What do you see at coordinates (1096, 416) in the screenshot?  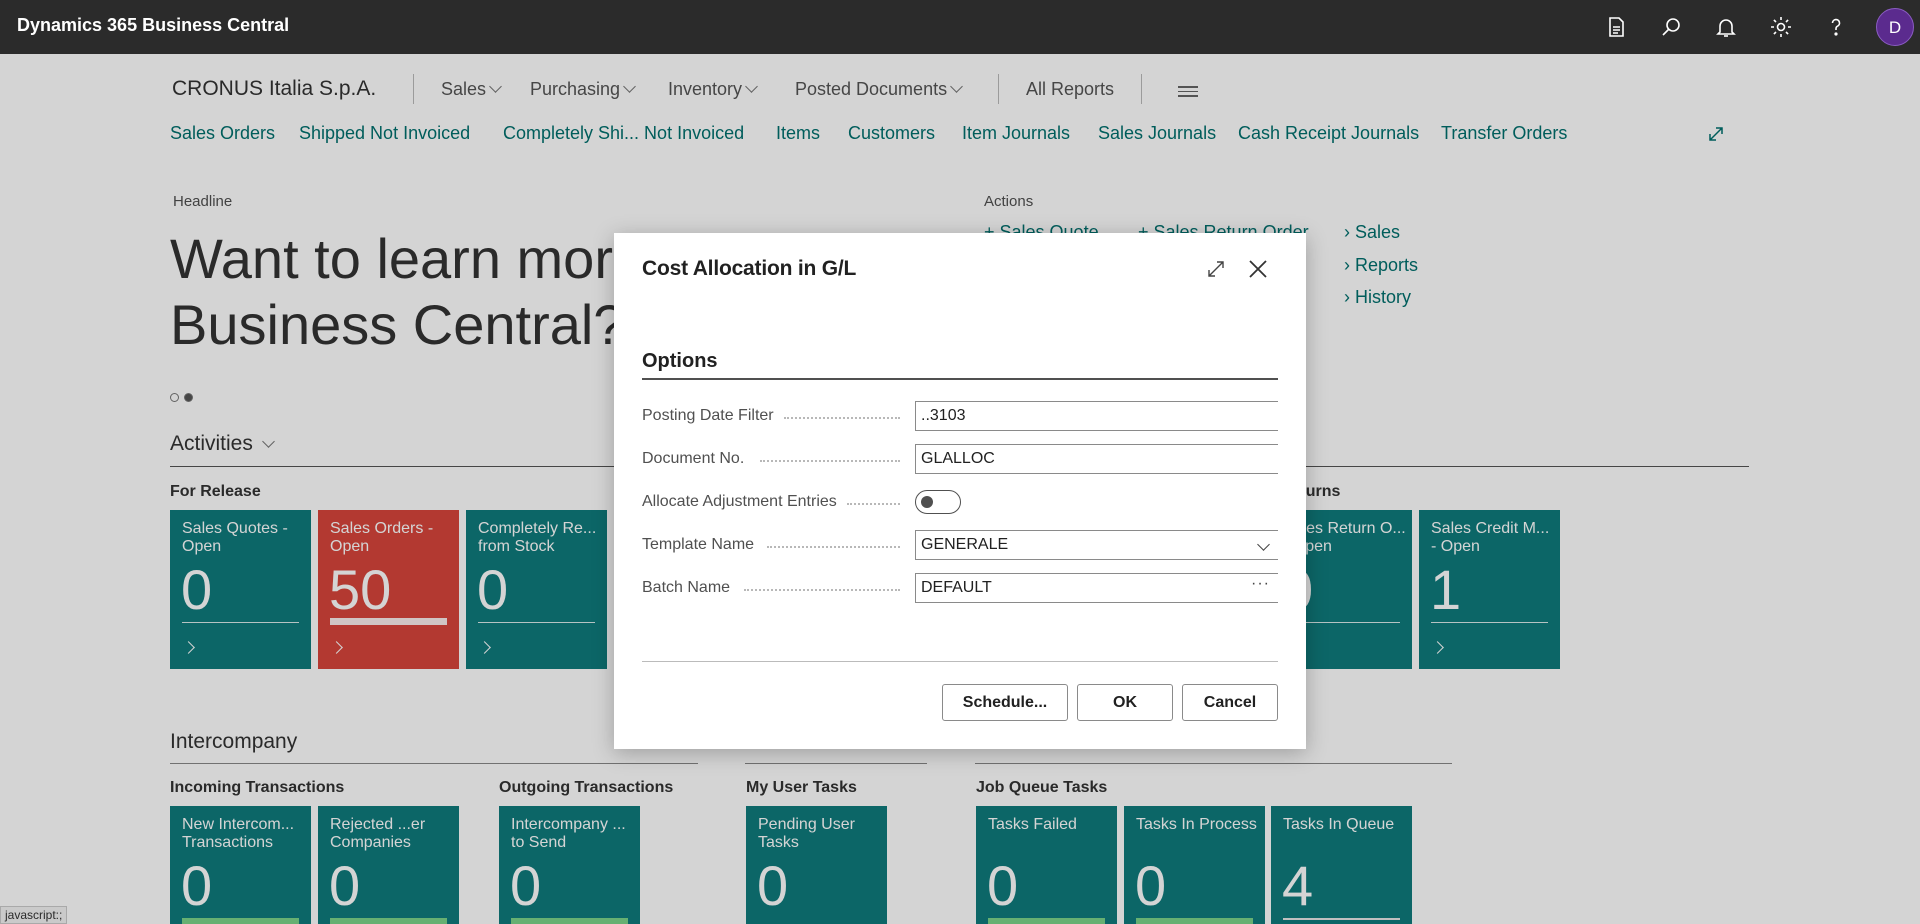 I see `posting-date-filter-input` at bounding box center [1096, 416].